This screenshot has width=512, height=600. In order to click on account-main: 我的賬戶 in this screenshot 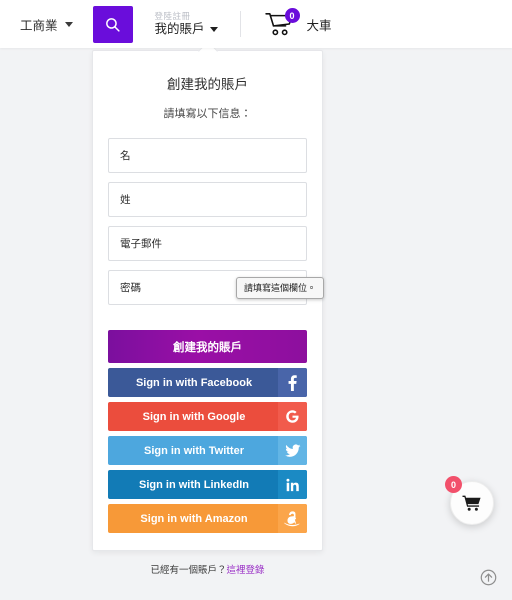, I will do `click(186, 30)`.